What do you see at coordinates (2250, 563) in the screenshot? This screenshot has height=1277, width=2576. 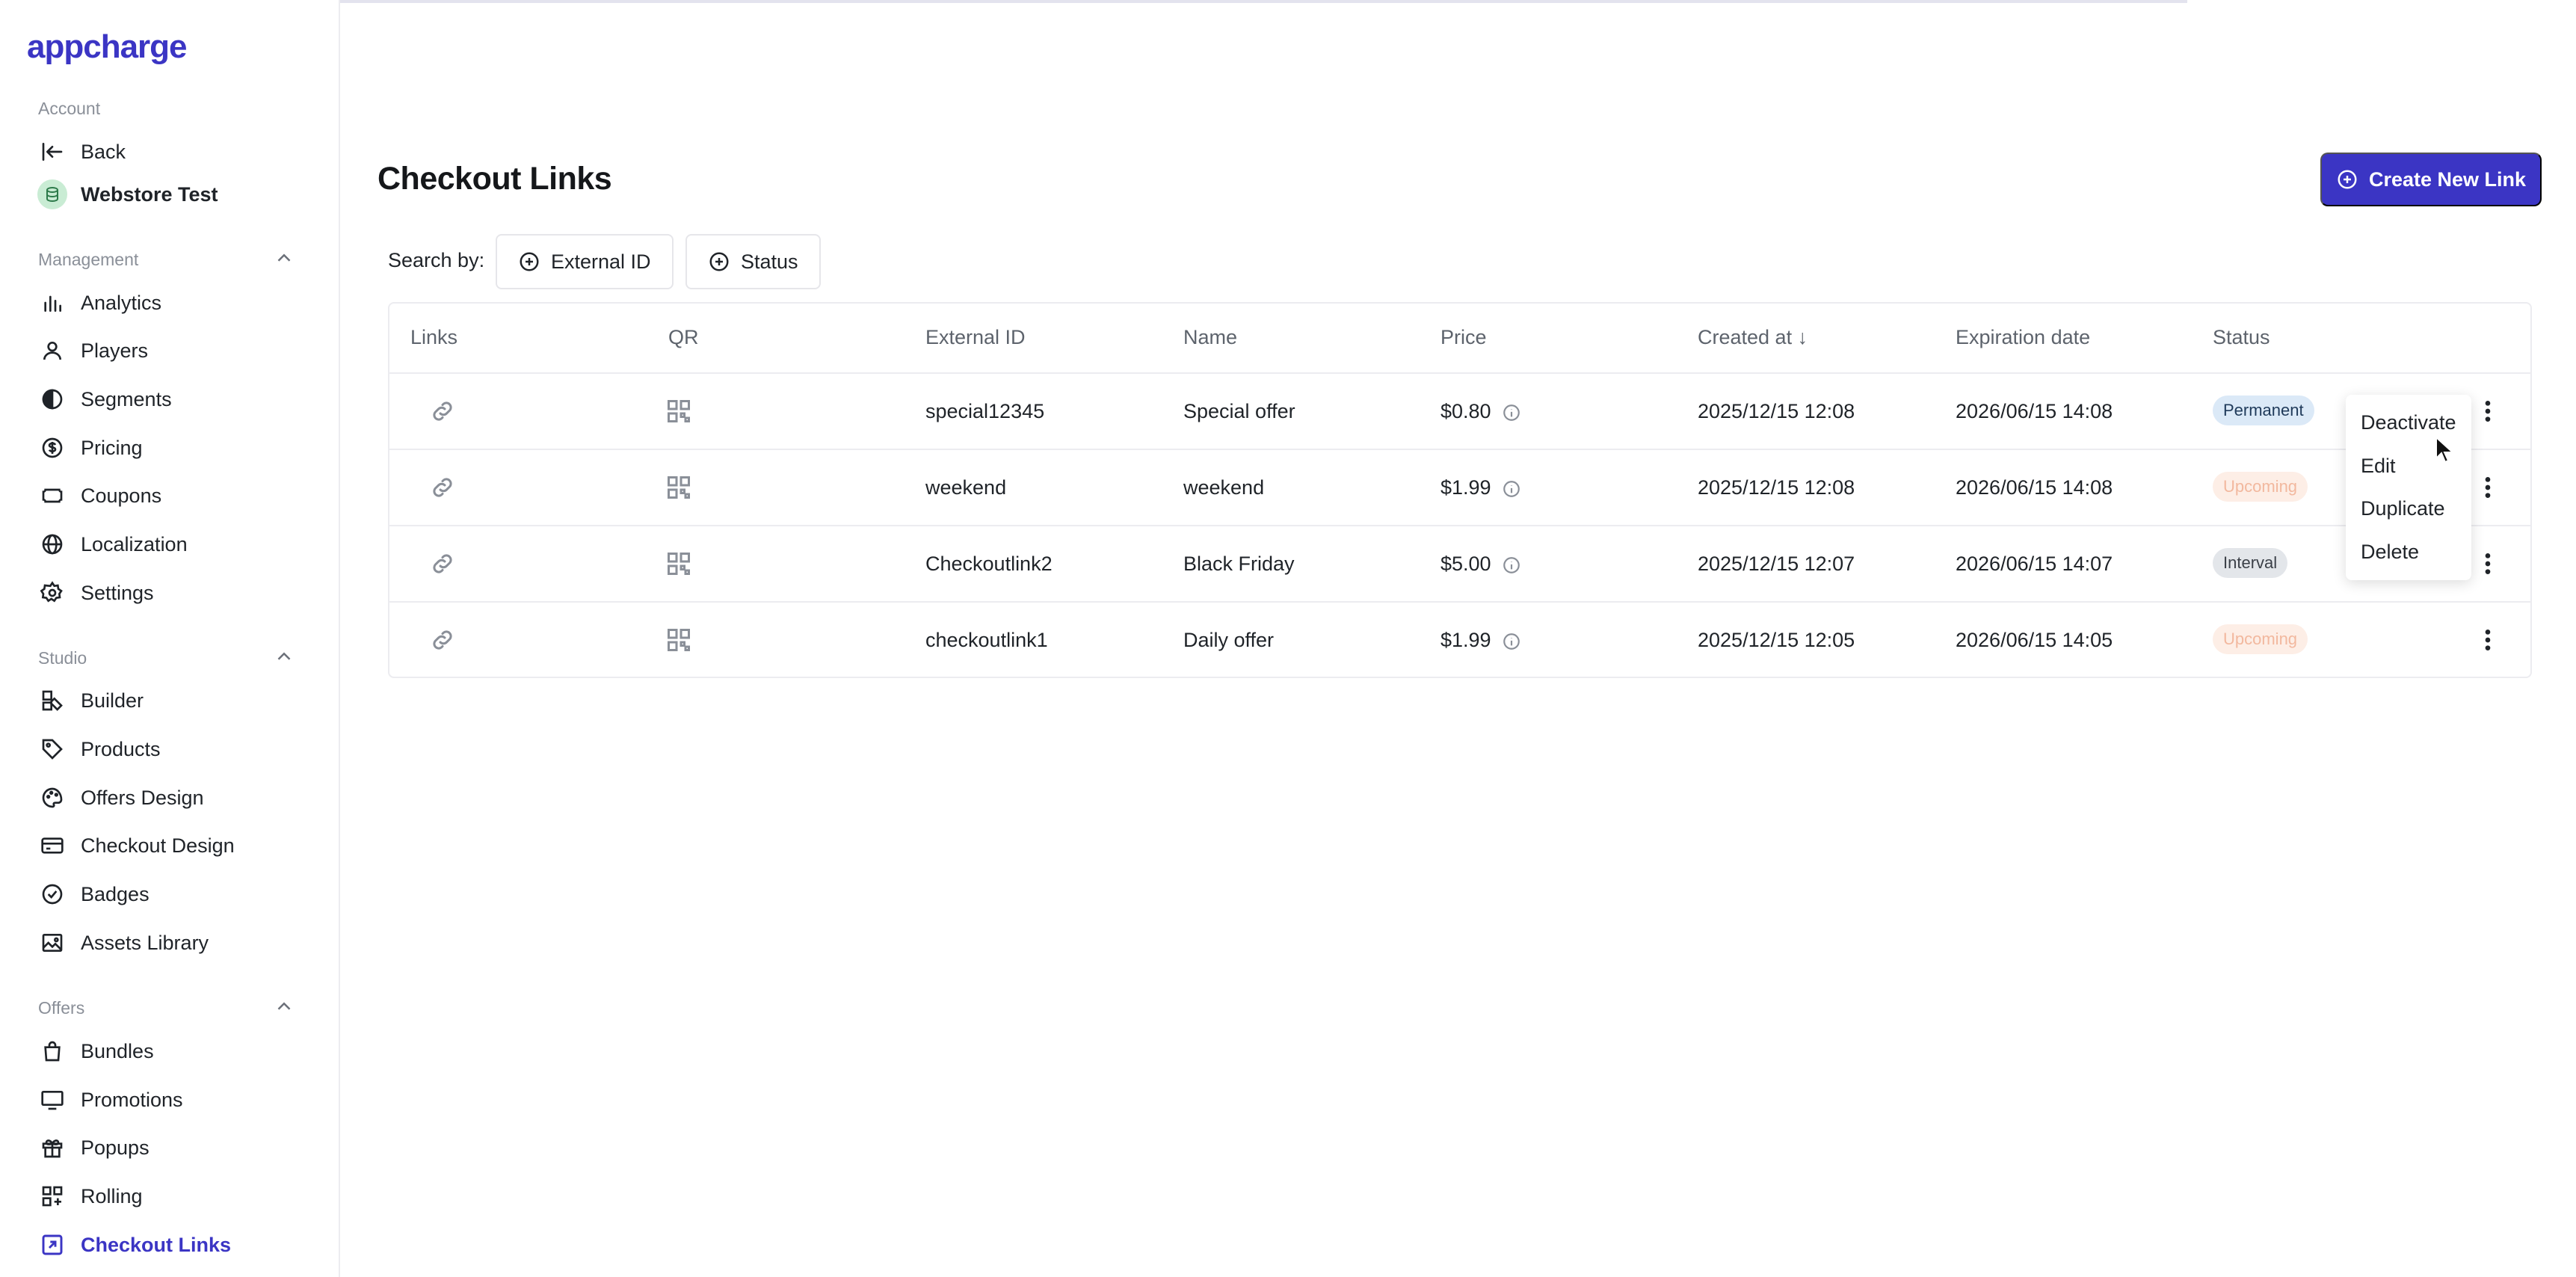 I see `status-badge: Interval` at bounding box center [2250, 563].